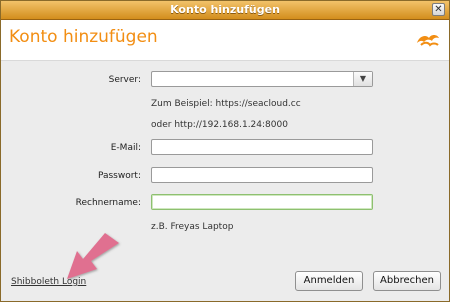  I want to click on computer-name-label: Rechnername:, so click(108, 203).